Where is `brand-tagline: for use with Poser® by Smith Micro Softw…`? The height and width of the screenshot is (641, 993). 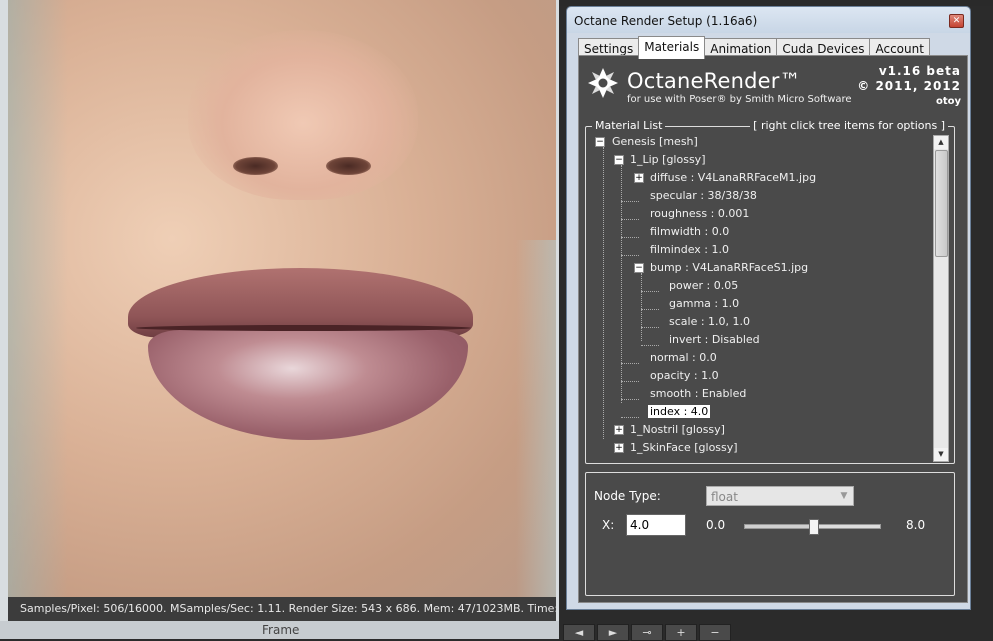
brand-tagline: for use with Poser® by Smith Micro Softw… is located at coordinates (739, 99).